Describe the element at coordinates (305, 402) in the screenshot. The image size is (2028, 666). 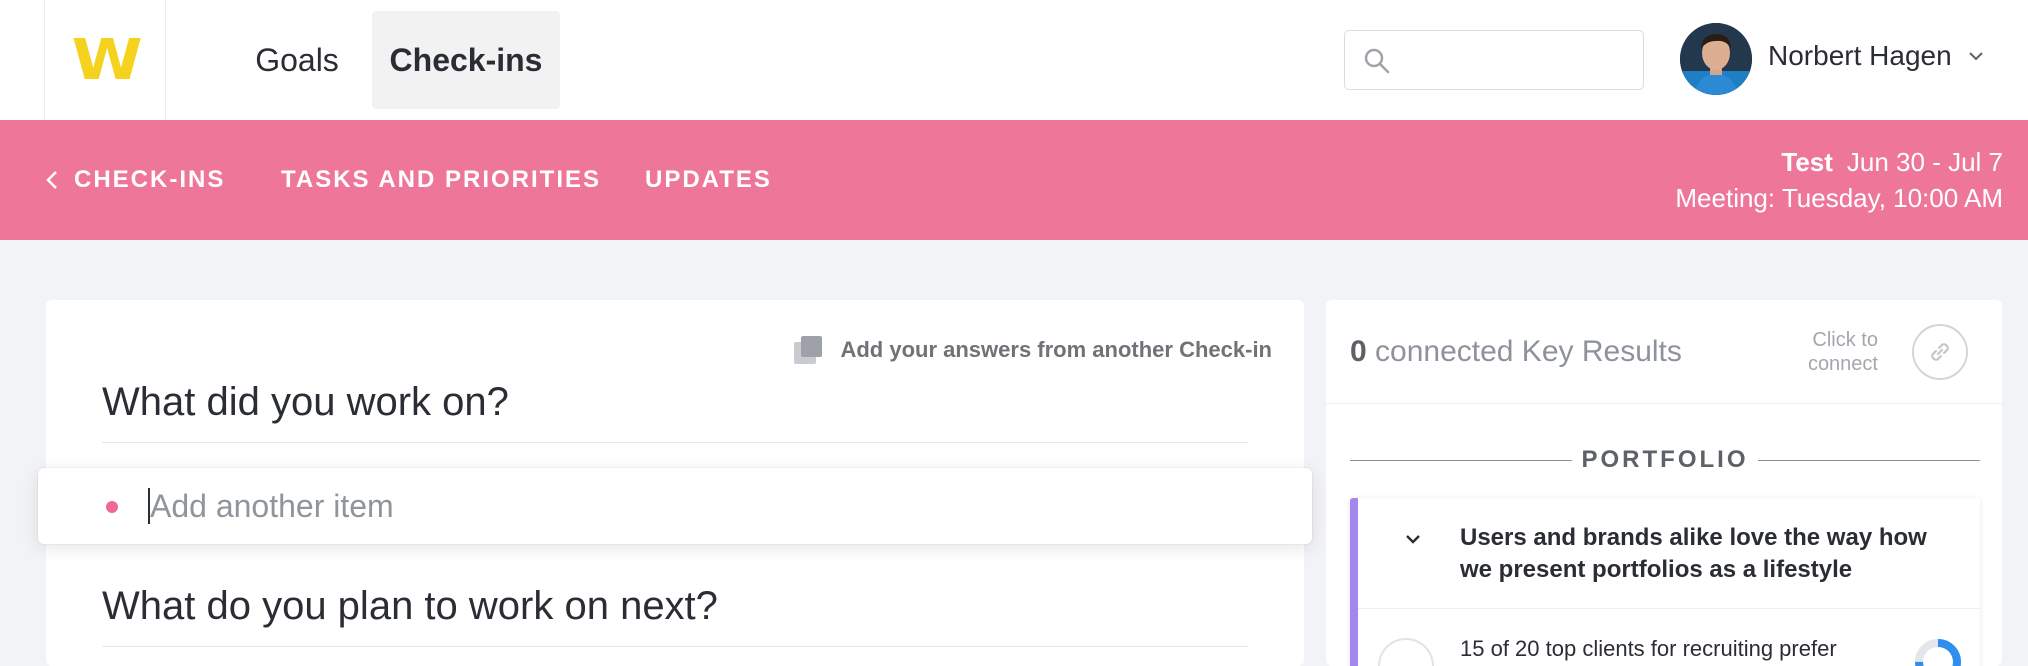
I see `question-what-did-you-work-on: What did you work on?` at that location.